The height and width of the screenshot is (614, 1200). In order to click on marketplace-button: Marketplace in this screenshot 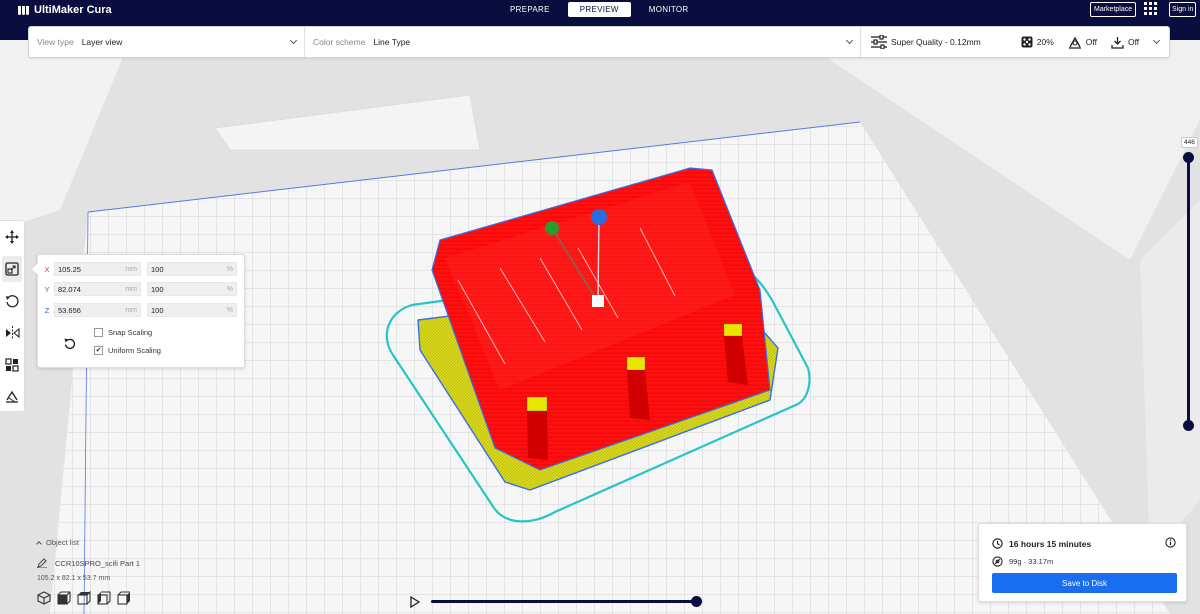, I will do `click(1113, 9)`.